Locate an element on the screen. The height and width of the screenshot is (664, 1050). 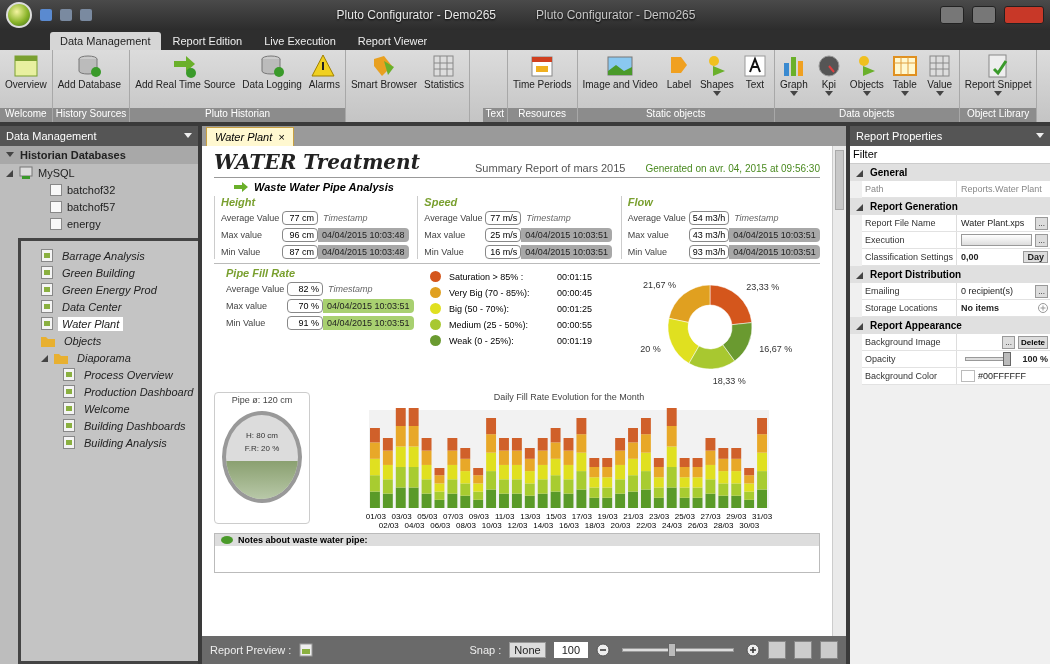
tree-item: energy is located at coordinates (84, 223).